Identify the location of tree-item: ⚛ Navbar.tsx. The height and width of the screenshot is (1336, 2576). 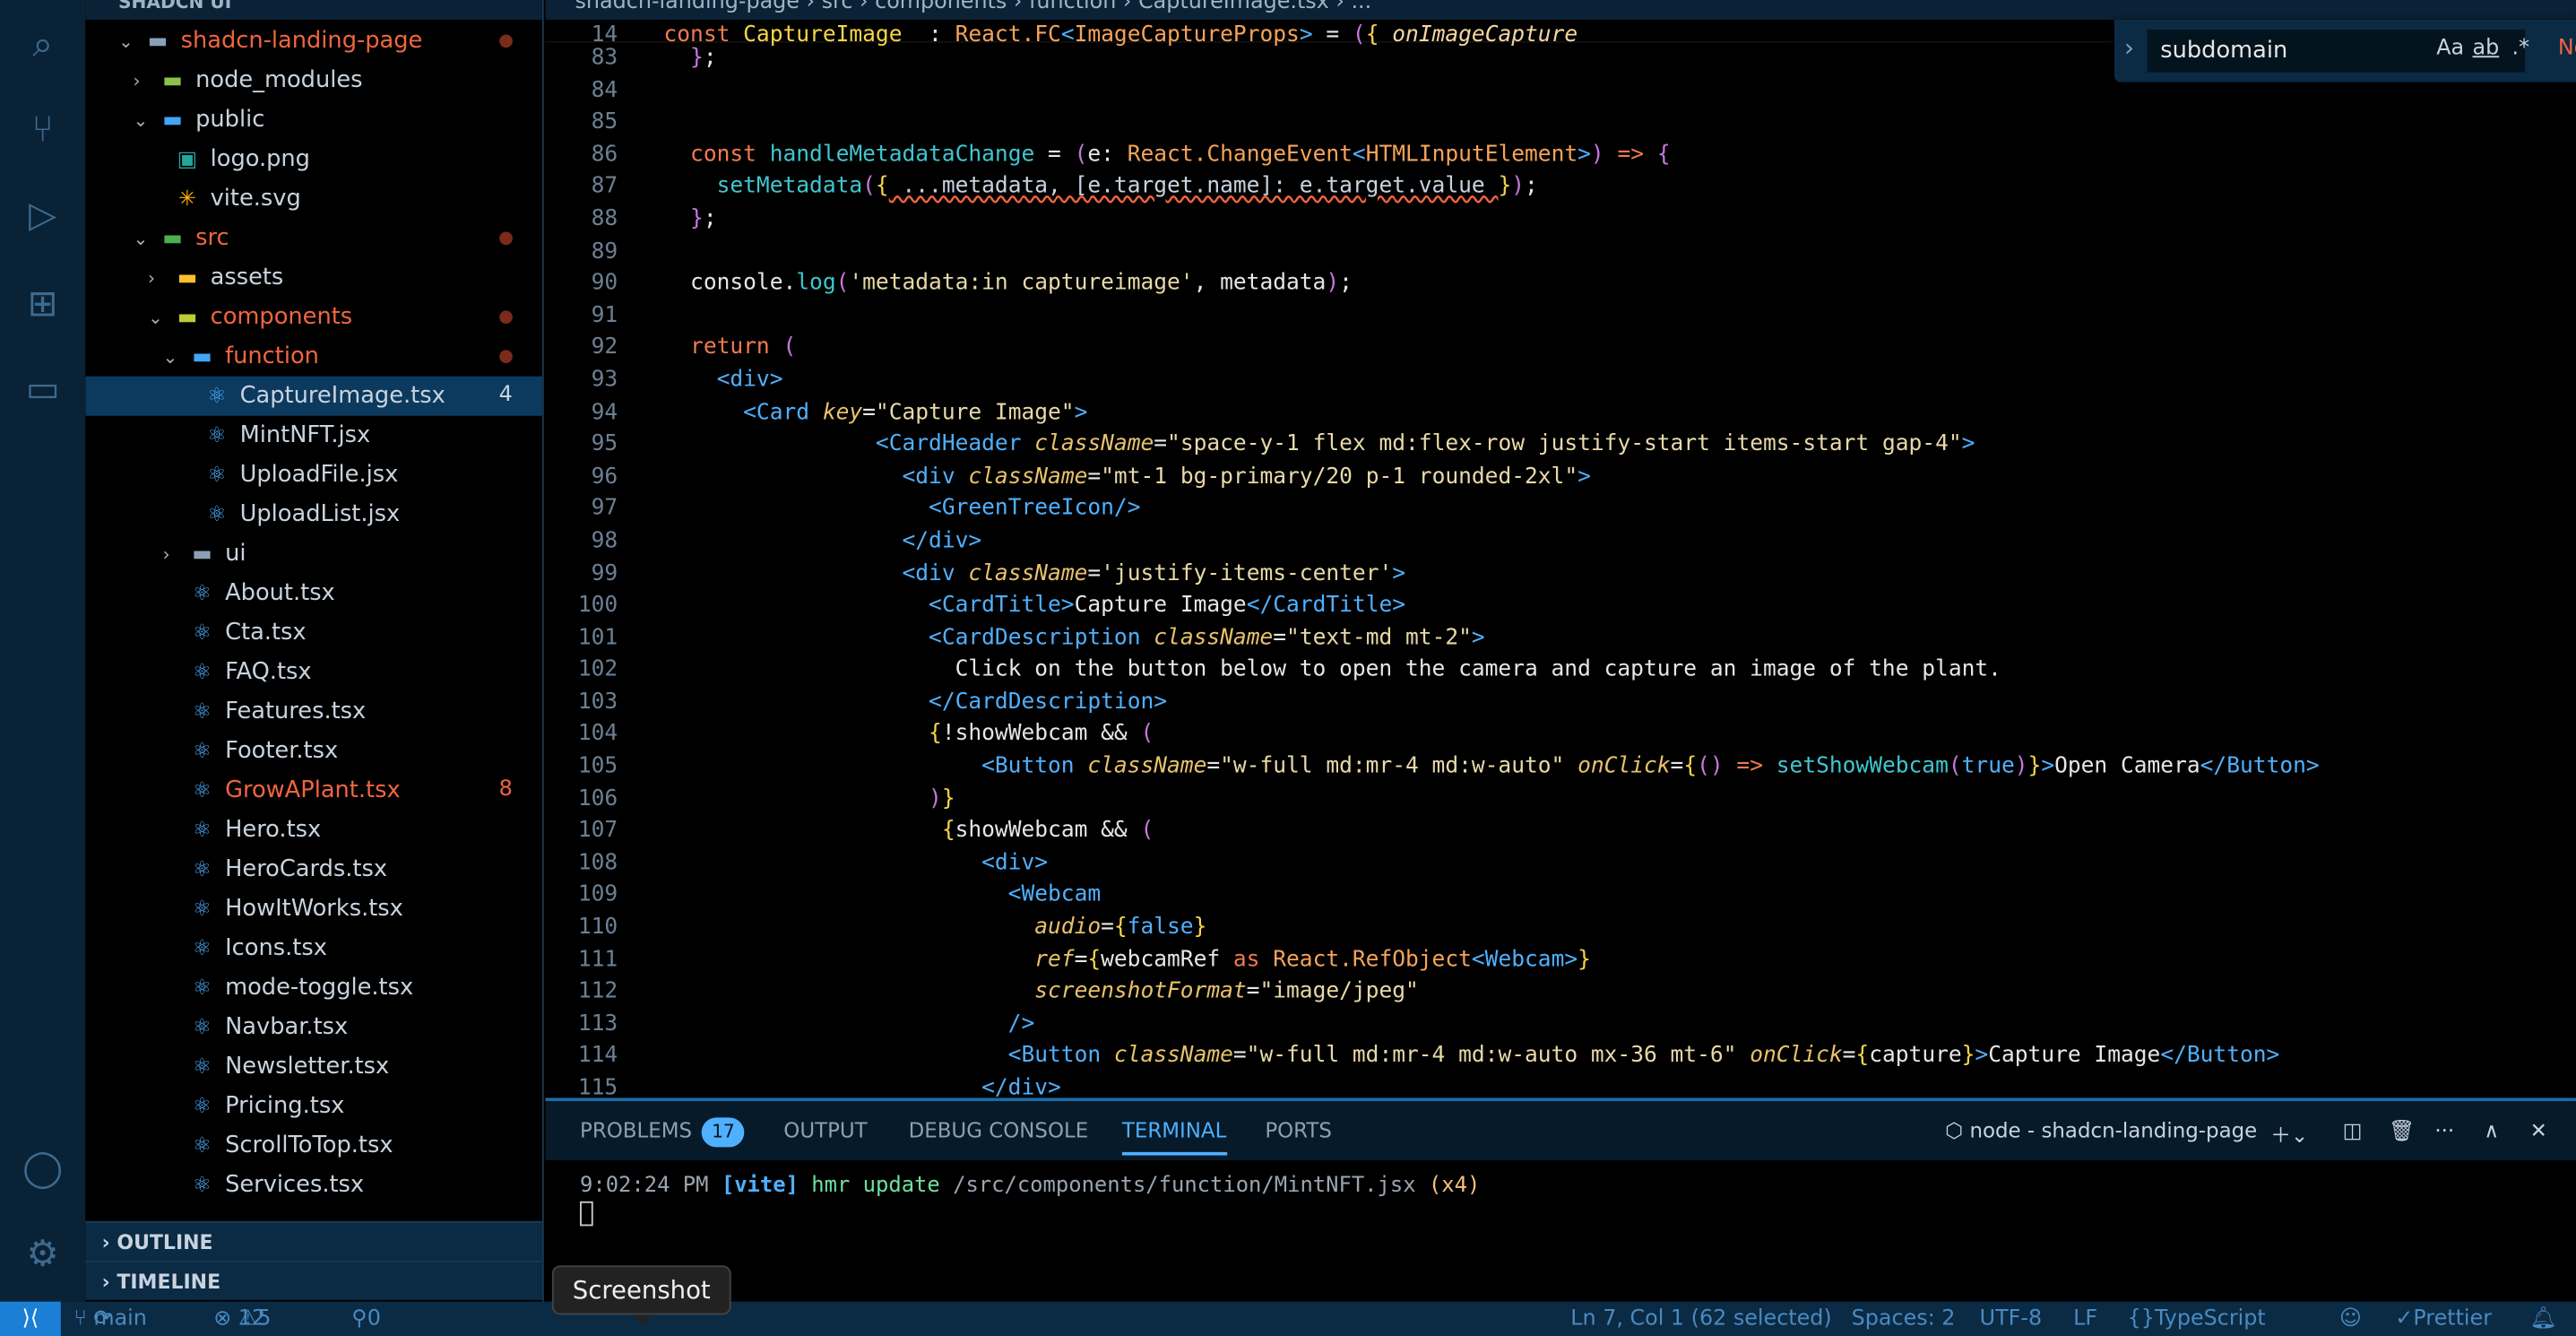
(313, 1027).